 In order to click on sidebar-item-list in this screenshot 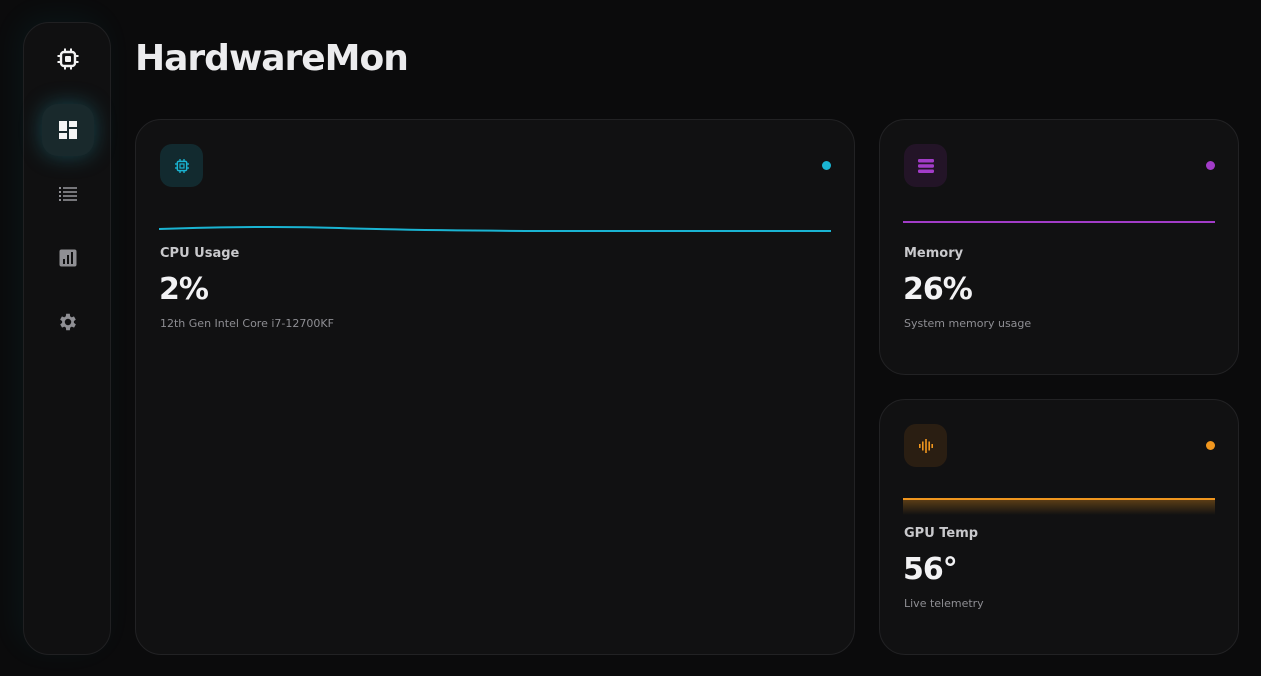, I will do `click(68, 194)`.